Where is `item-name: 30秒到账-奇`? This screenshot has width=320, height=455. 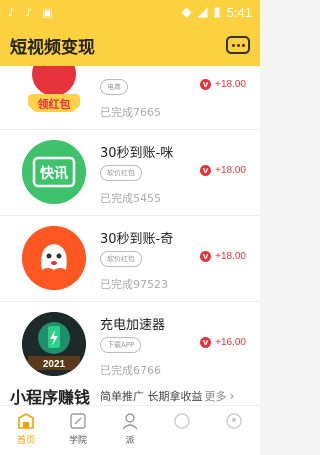
item-name: 30秒到账-奇 is located at coordinates (137, 239).